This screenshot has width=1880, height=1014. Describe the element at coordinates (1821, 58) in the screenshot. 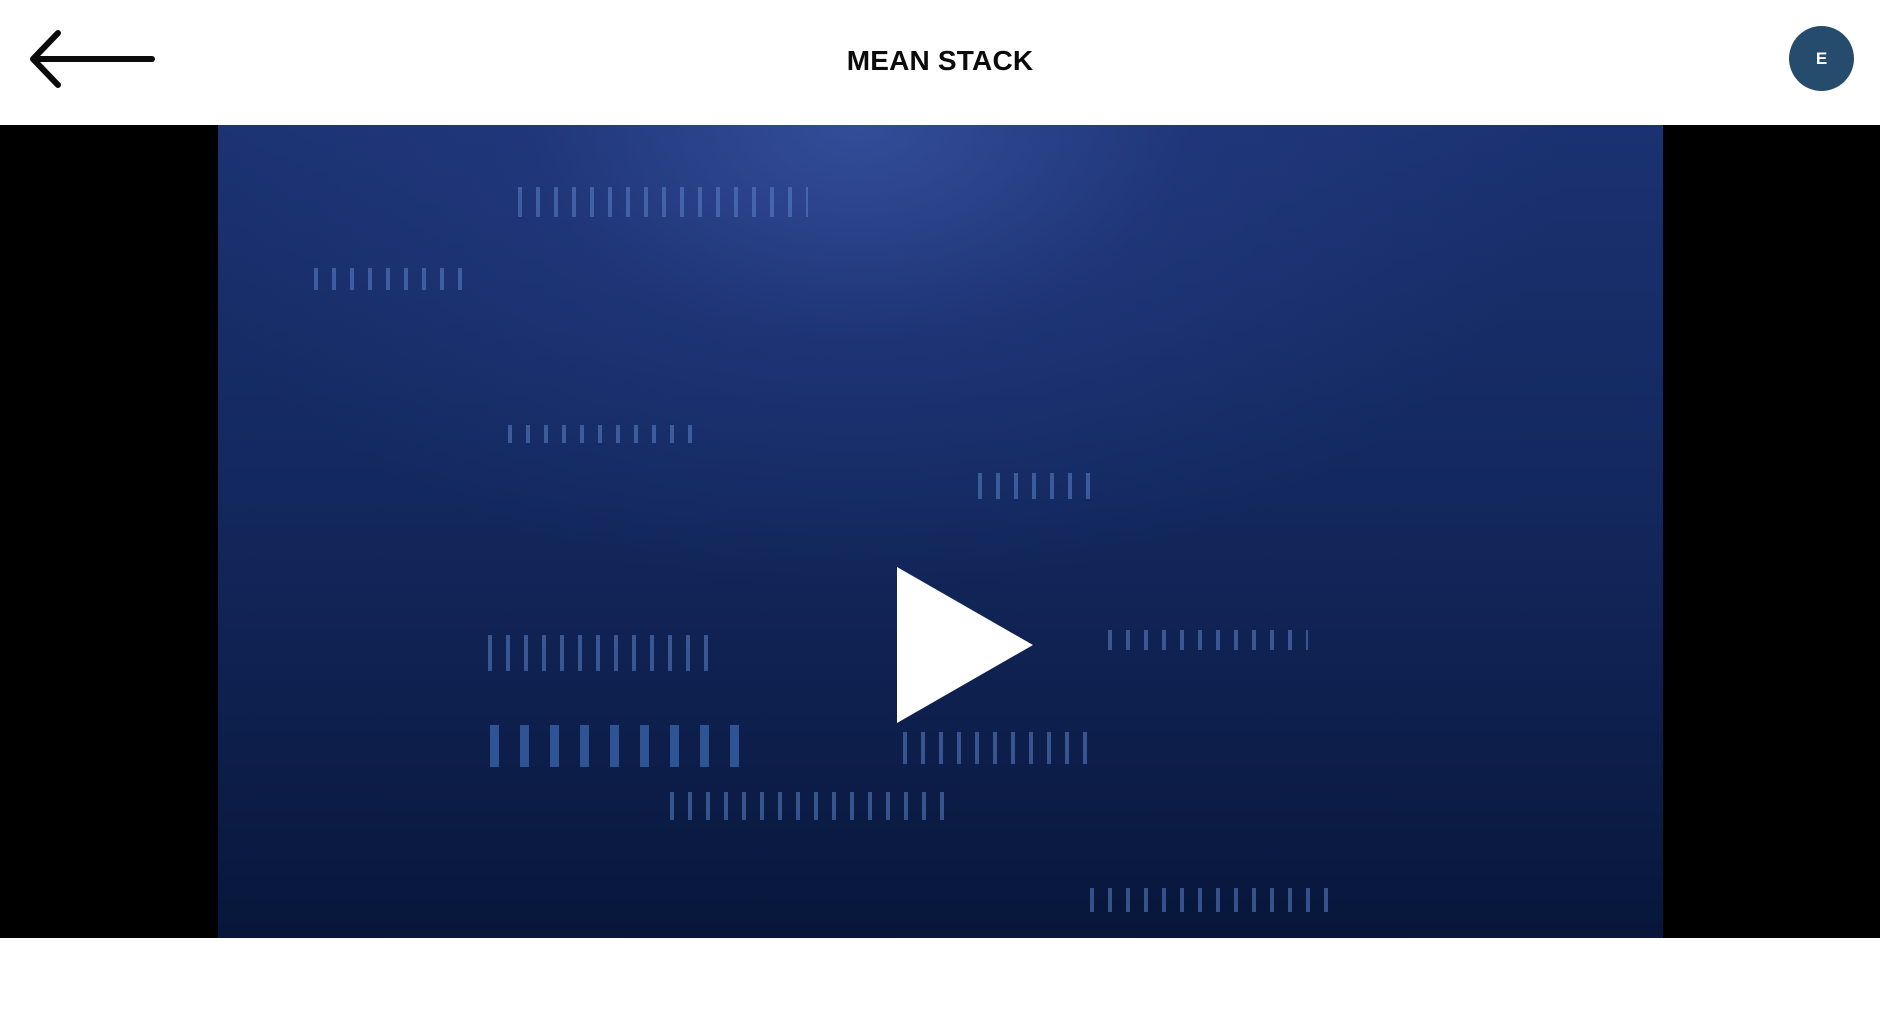

I see `user-avatar: E` at that location.